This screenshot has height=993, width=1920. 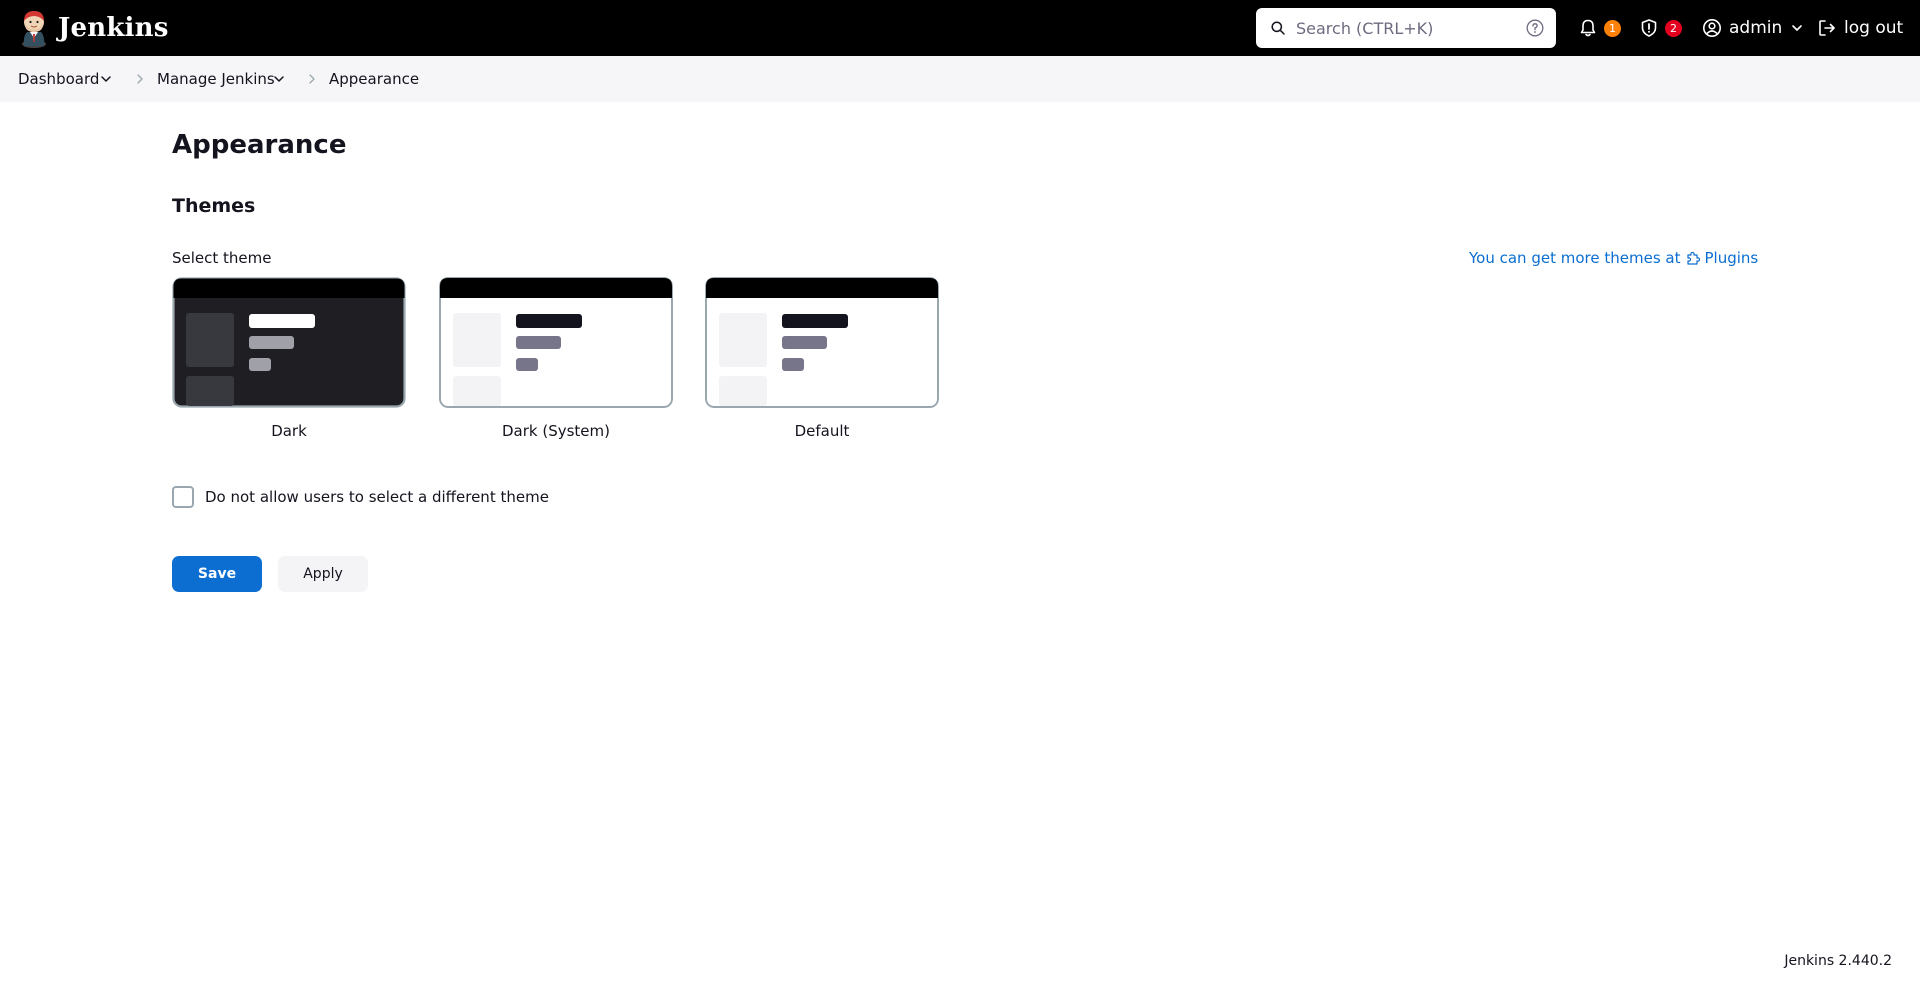 What do you see at coordinates (1278, 28) in the screenshot?
I see `search-icon` at bounding box center [1278, 28].